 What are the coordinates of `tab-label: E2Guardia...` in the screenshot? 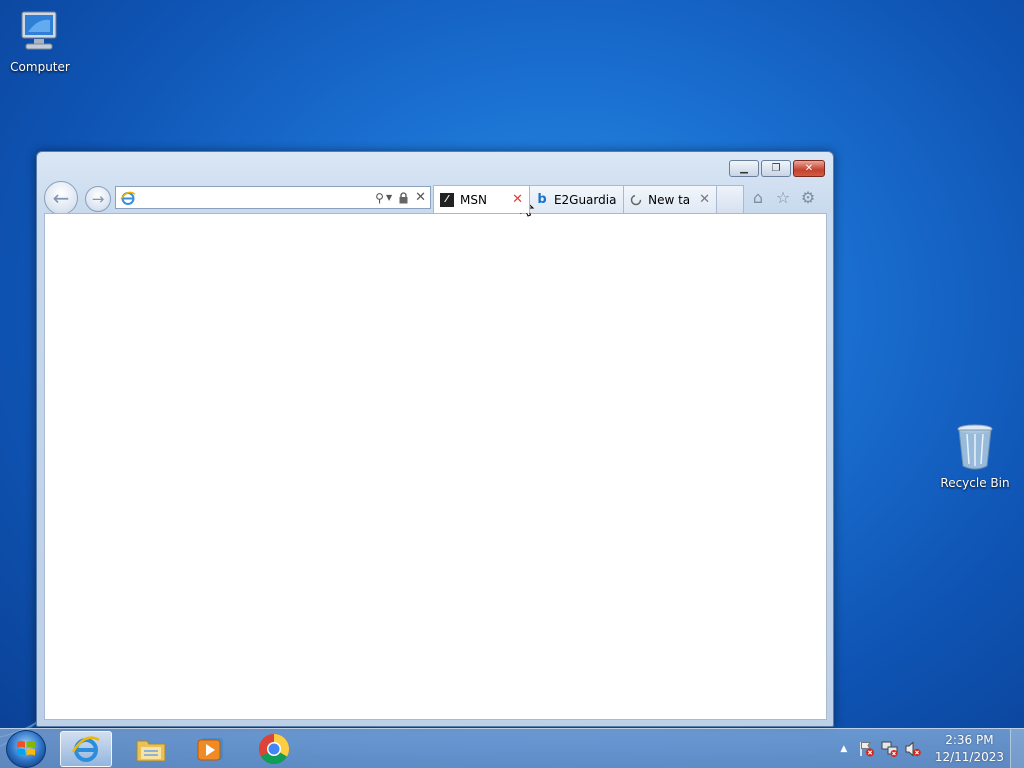 It's located at (585, 199).